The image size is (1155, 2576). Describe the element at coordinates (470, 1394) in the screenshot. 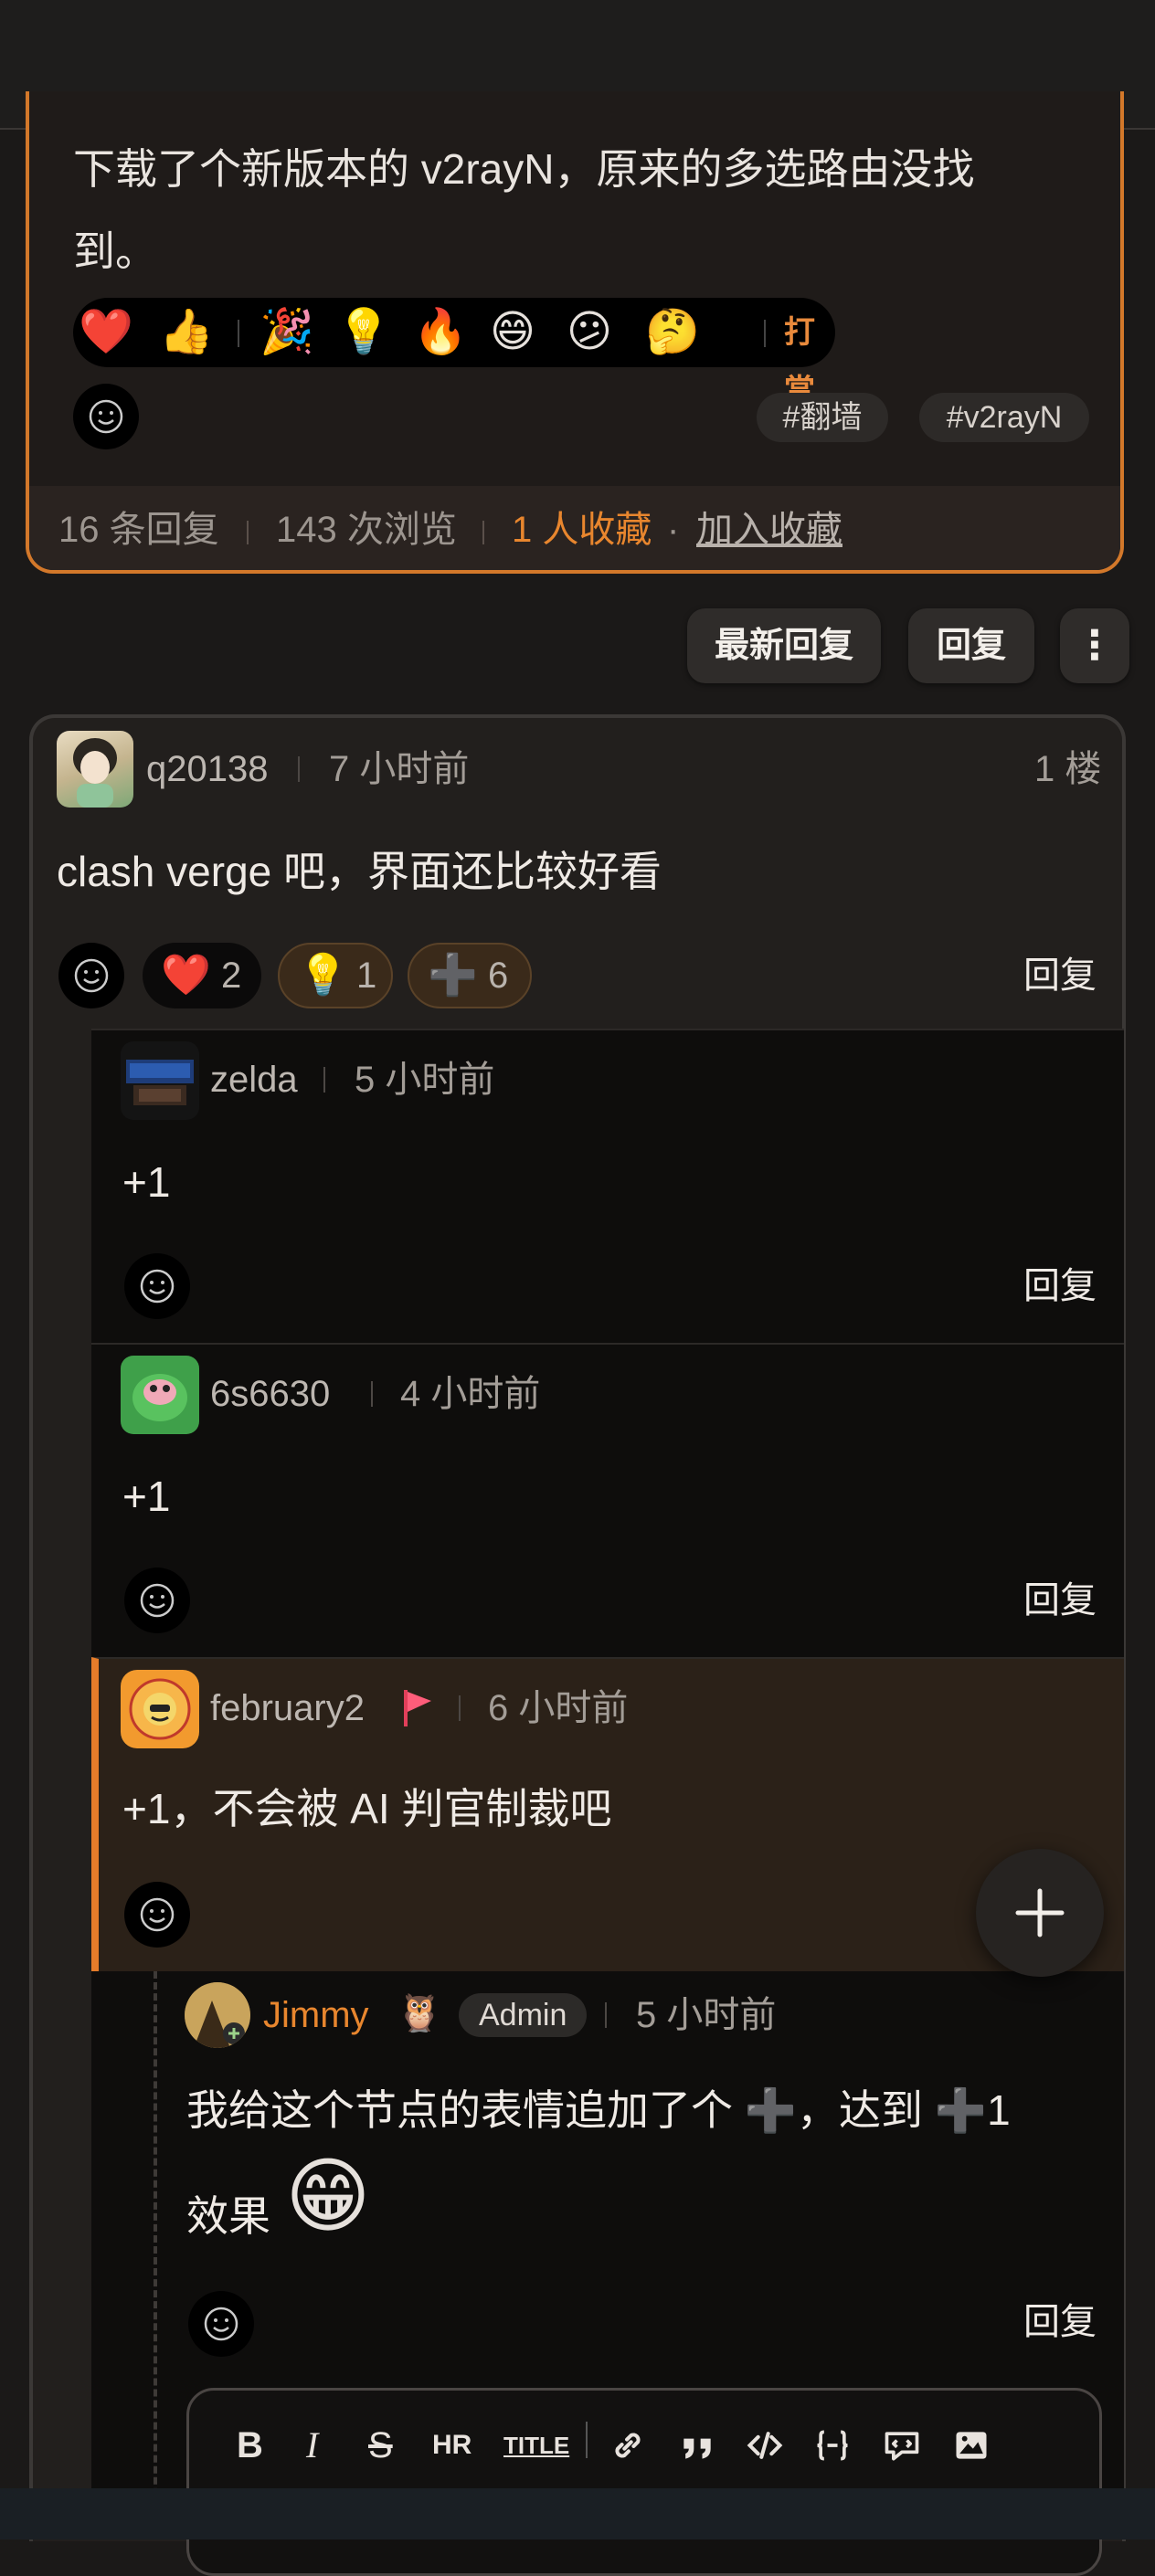

I see `timestamp: 4 小时前` at that location.